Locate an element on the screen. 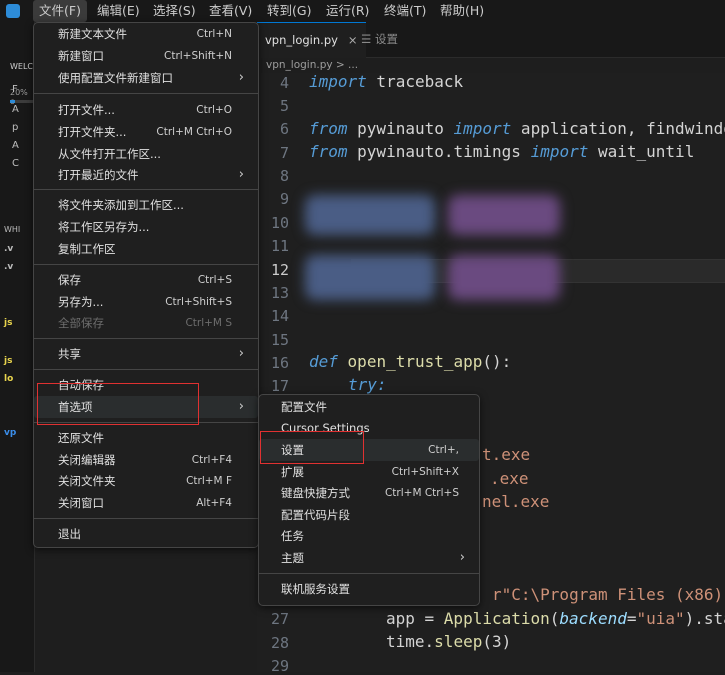 This screenshot has height=675, width=725. app-logo-icon is located at coordinates (13, 11).